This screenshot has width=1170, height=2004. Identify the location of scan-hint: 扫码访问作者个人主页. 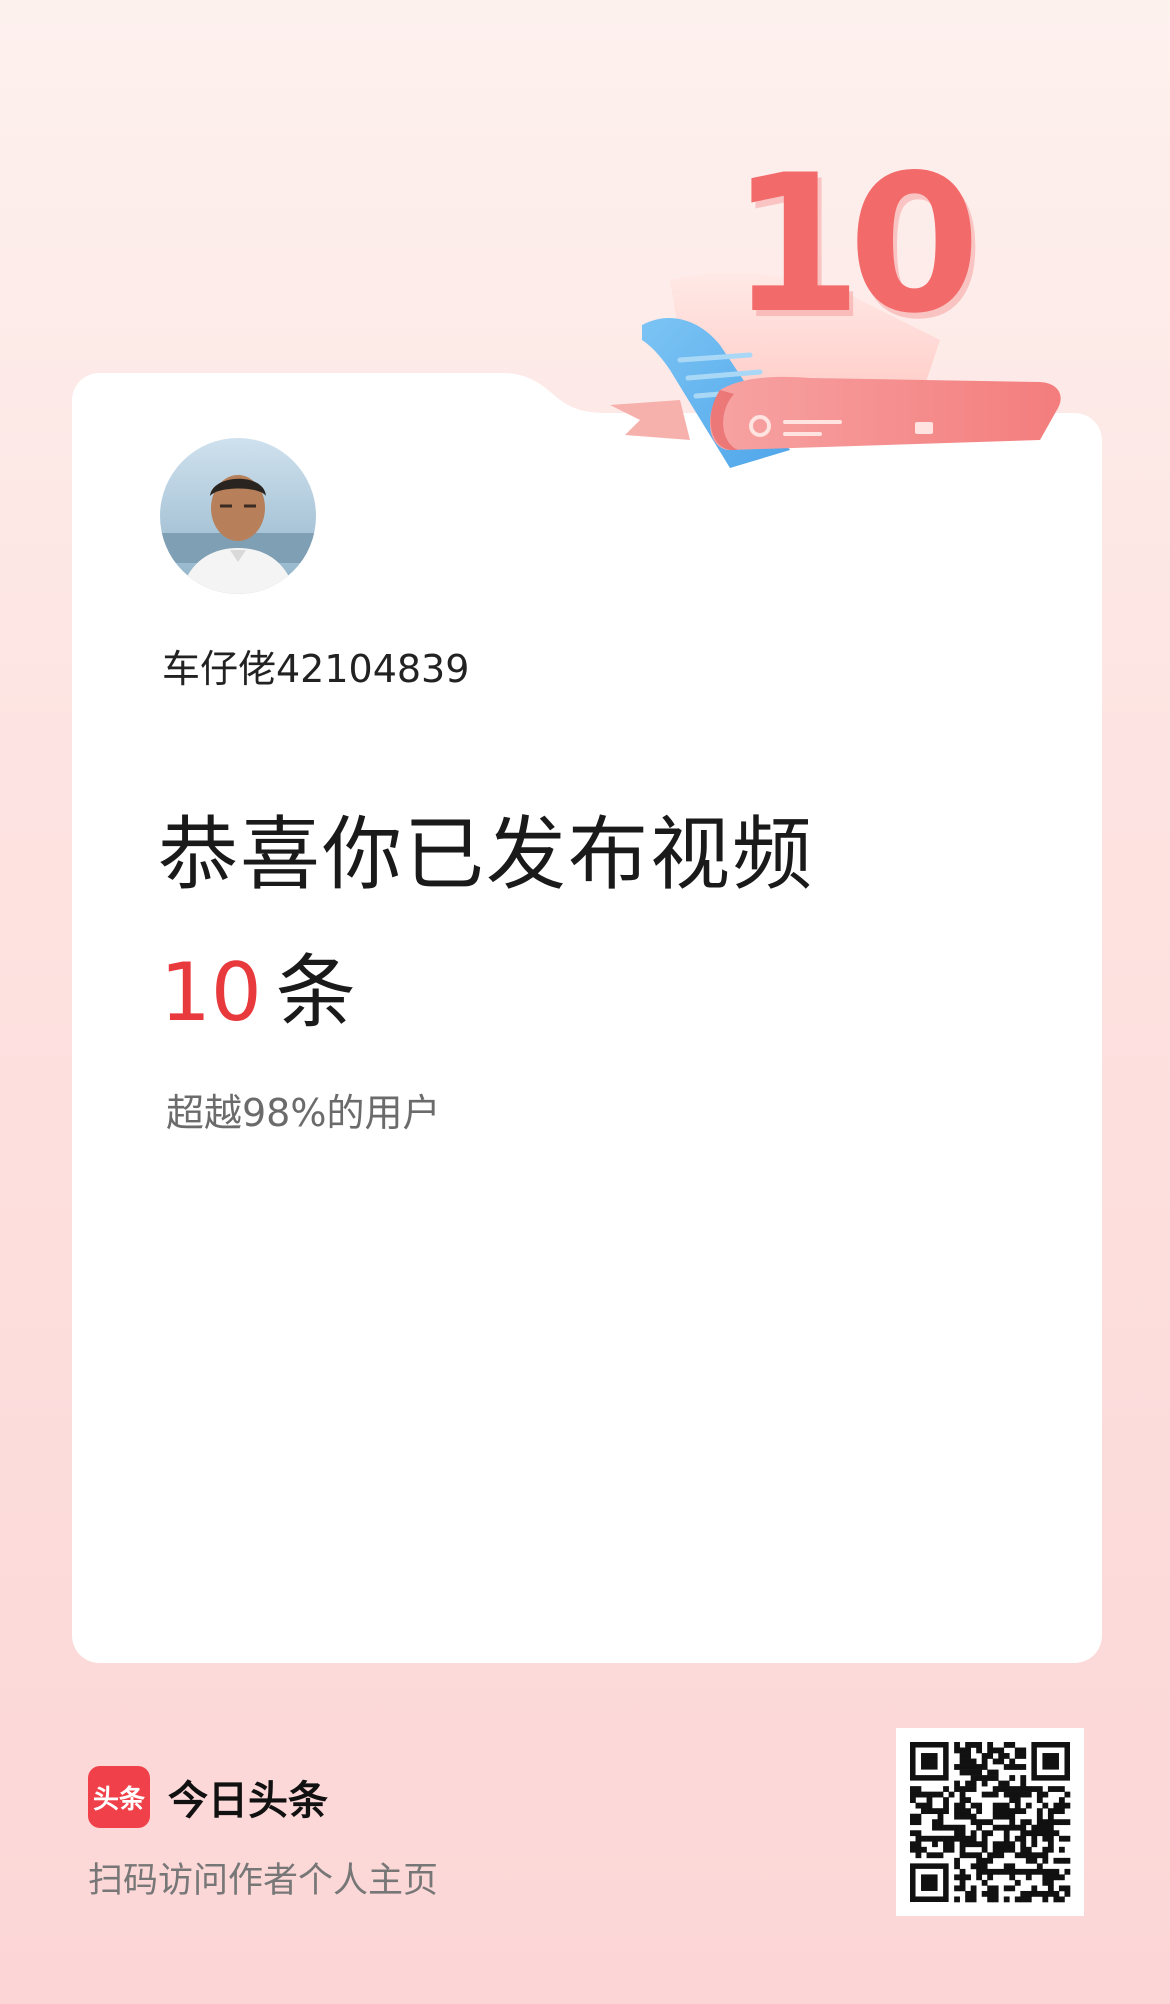
(263, 1881).